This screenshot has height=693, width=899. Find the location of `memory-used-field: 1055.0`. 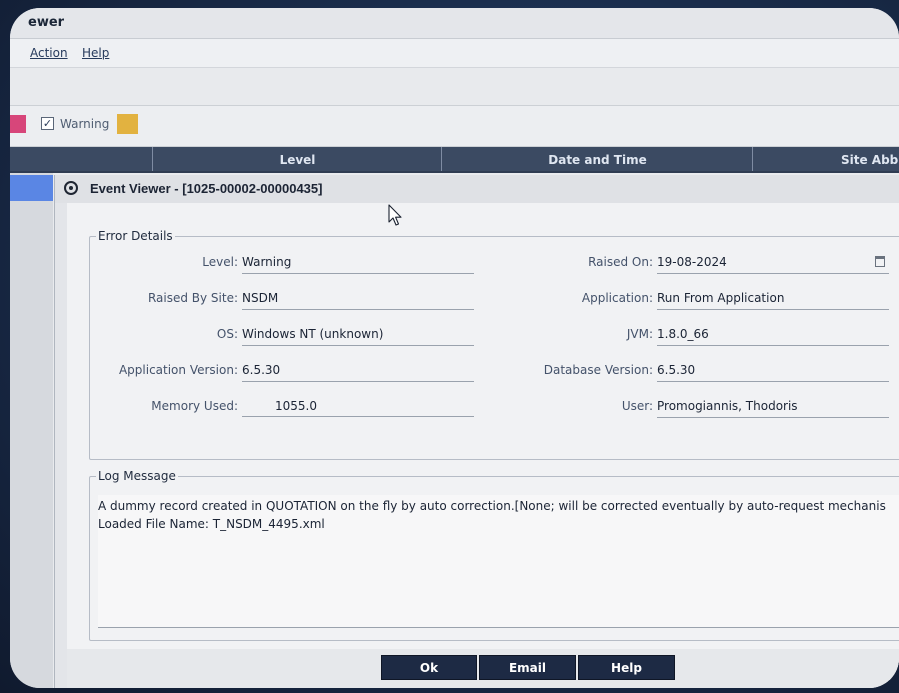

memory-used-field: 1055.0 is located at coordinates (358, 407).